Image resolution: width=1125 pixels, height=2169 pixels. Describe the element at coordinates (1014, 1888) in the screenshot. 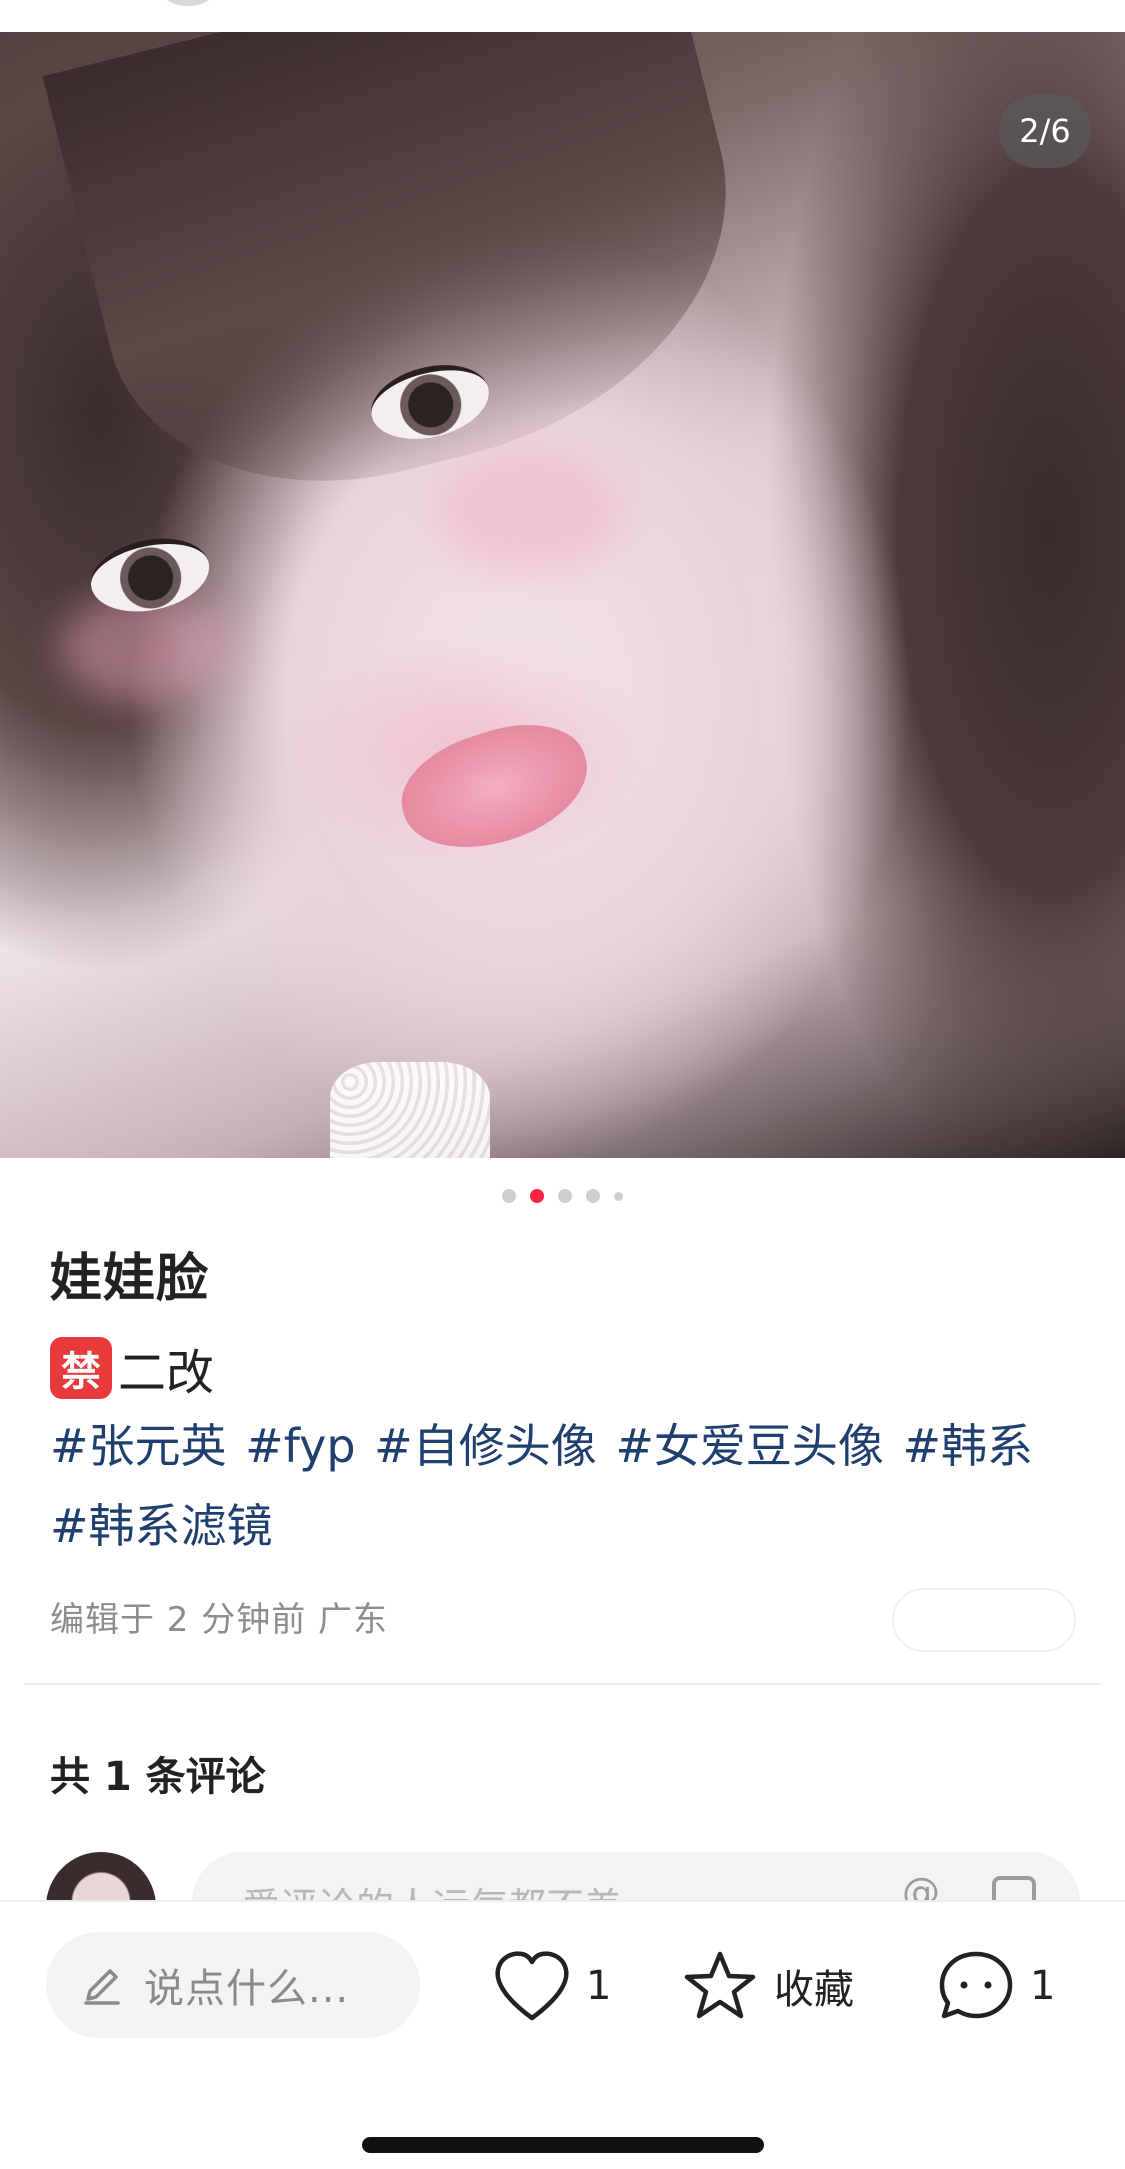

I see `image-icon` at that location.